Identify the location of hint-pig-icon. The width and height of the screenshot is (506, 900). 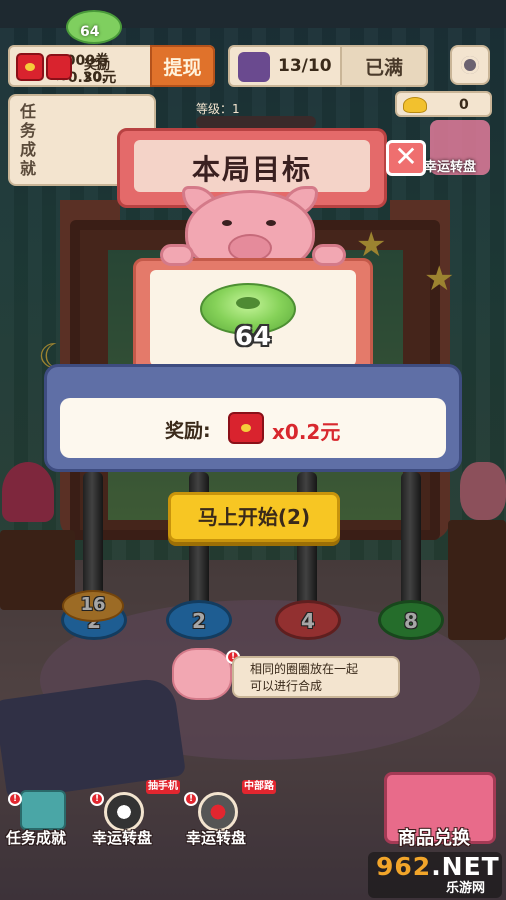
(202, 674).